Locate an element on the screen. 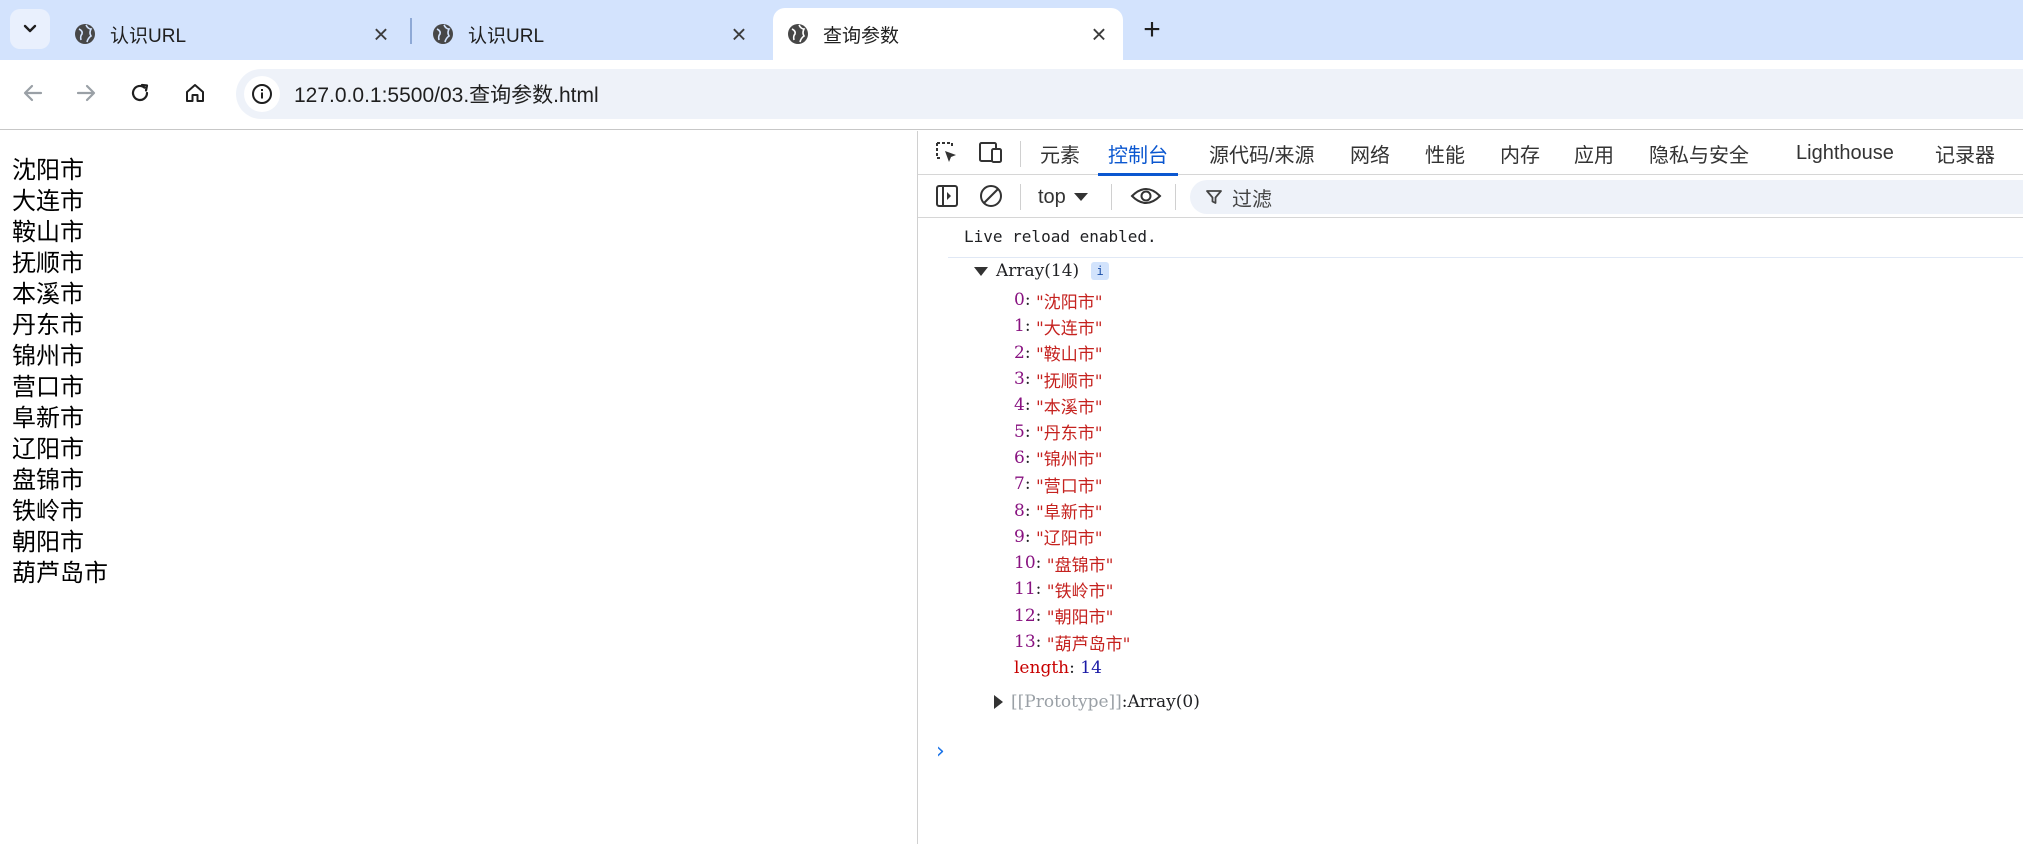  site-info-button is located at coordinates (262, 94).